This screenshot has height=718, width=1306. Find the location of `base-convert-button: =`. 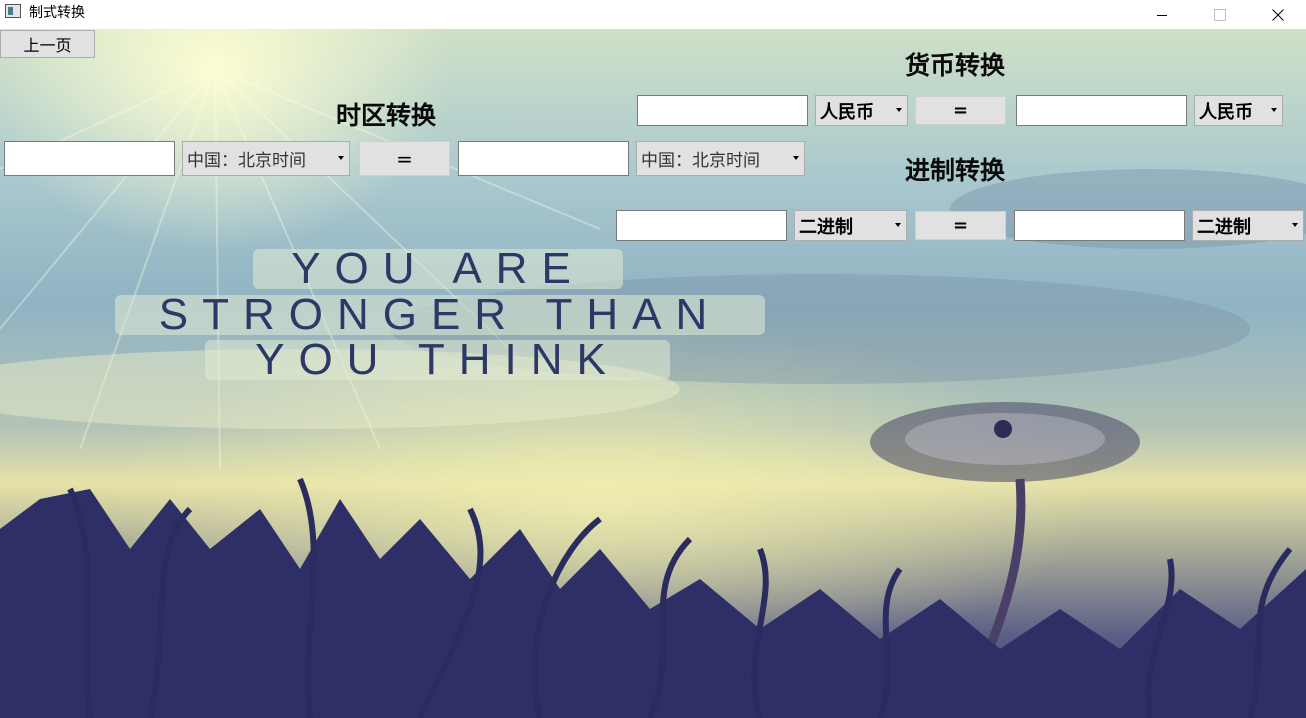

base-convert-button: = is located at coordinates (960, 225).